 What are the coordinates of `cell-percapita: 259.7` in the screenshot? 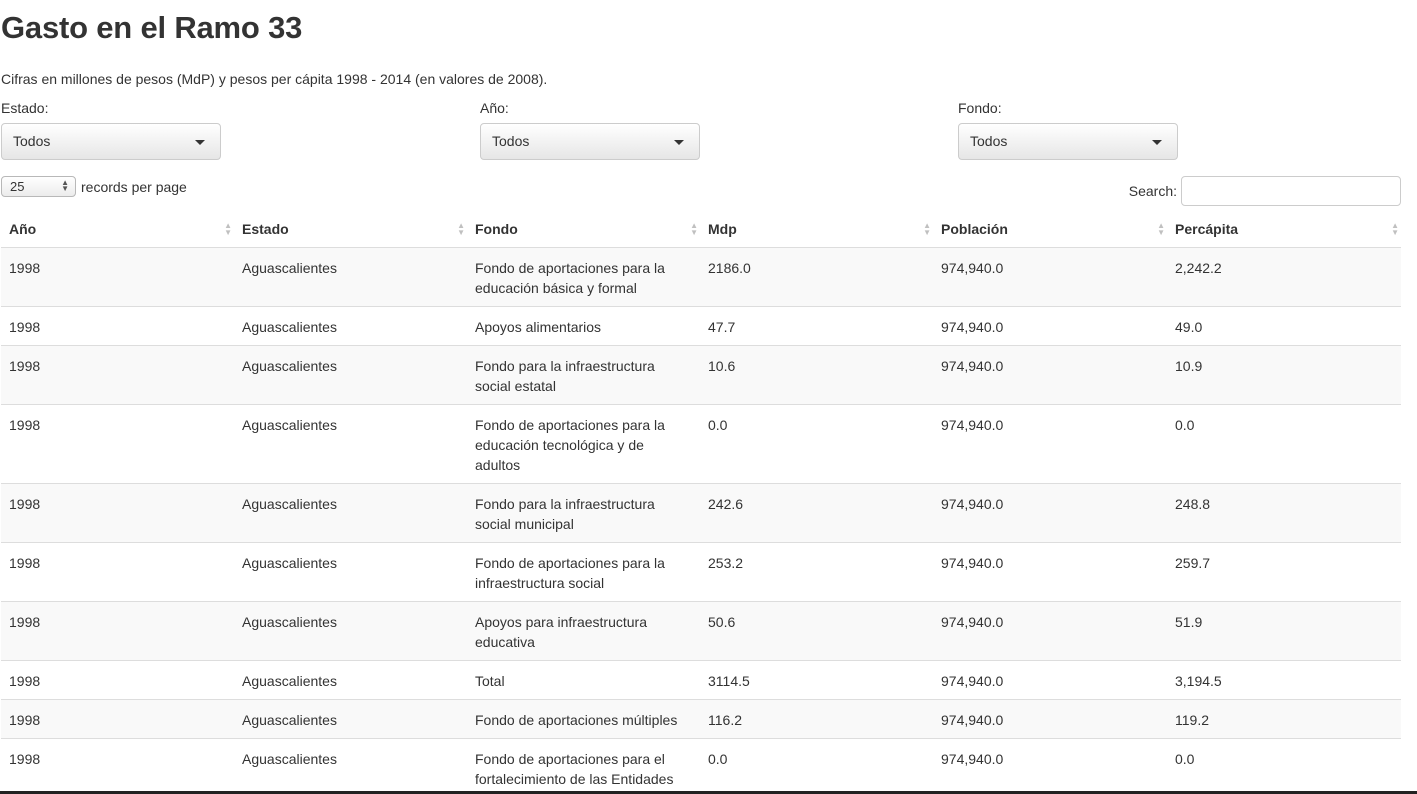 It's located at (1284, 572).